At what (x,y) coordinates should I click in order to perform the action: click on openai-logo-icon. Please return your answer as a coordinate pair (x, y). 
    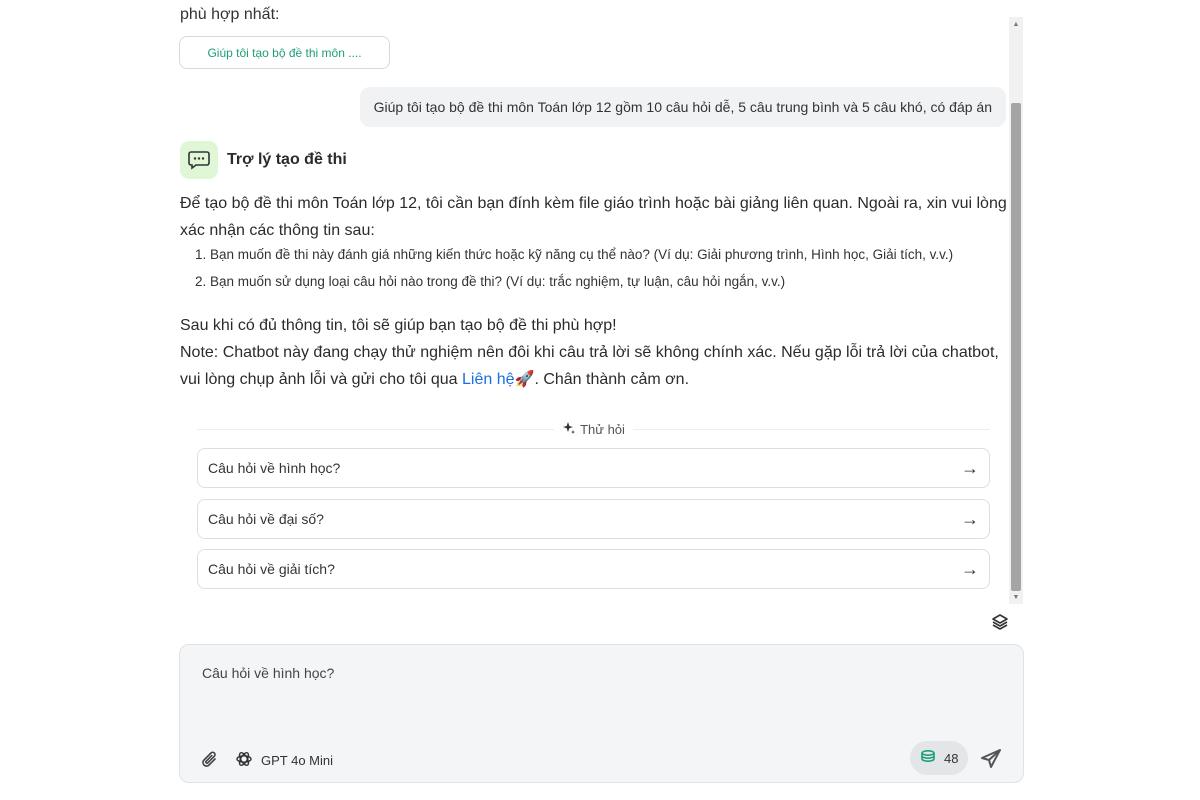
    Looking at the image, I should click on (244, 760).